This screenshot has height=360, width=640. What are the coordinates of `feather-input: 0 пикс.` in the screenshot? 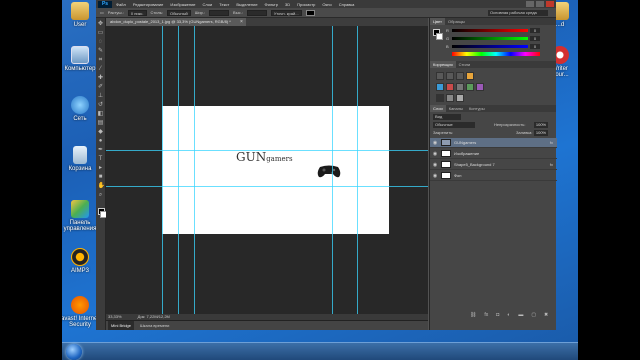 It's located at (137, 12).